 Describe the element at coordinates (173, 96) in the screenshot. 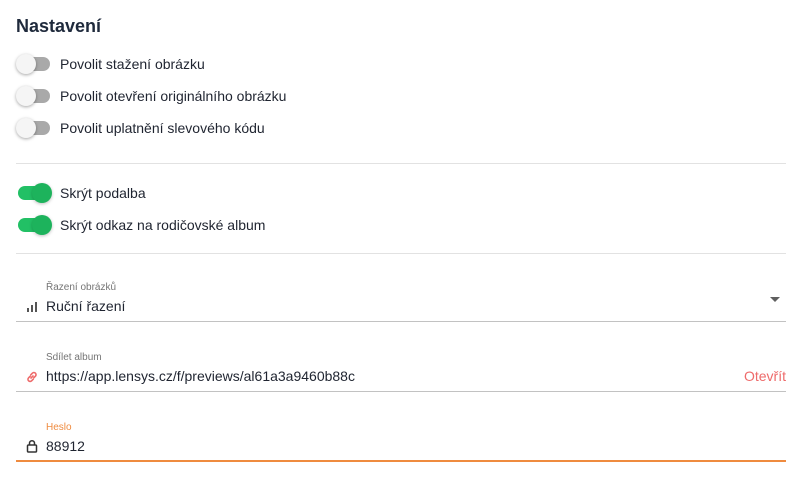

I see `toggle-label: Povolit otevření originálního obrázku` at that location.